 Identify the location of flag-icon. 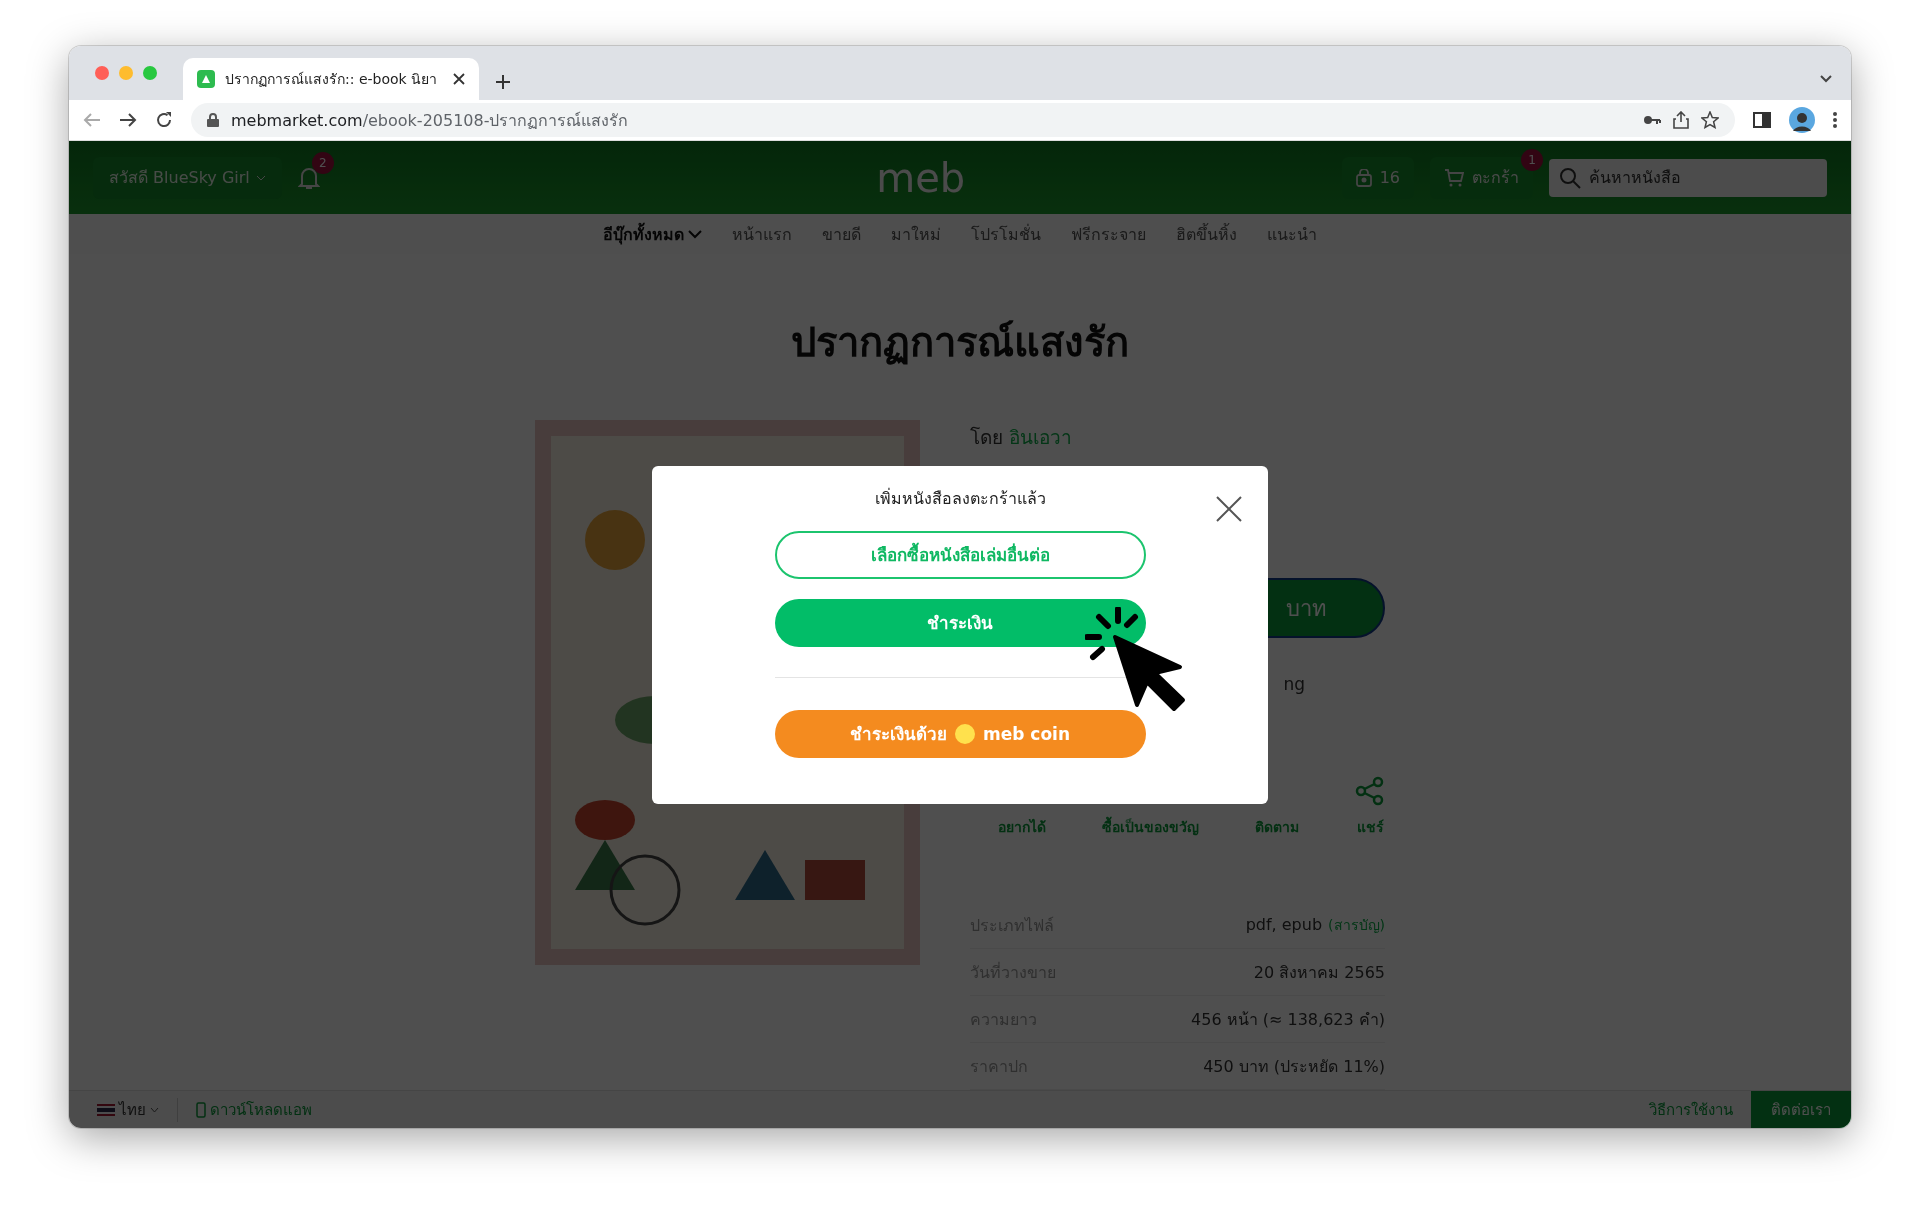
(106, 1109).